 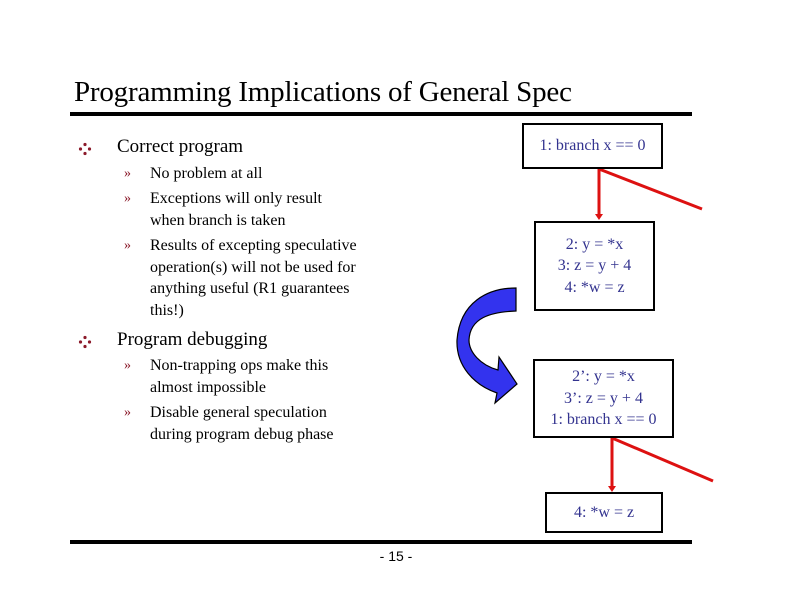 I want to click on page-number: - 15 -, so click(x=396, y=556).